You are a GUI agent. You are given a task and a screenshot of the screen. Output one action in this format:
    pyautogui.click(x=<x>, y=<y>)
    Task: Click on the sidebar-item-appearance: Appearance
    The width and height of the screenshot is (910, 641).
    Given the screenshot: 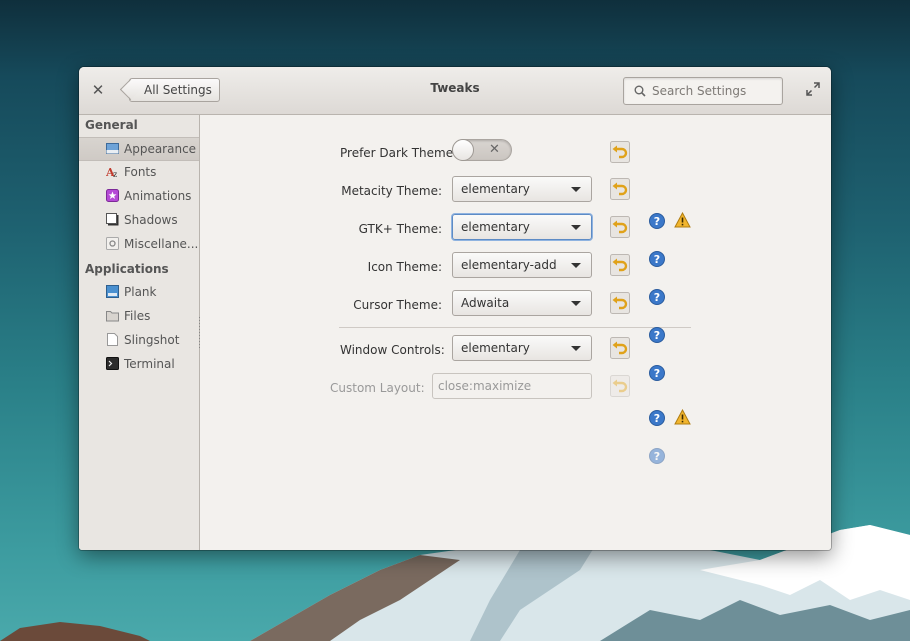 What is the action you would take?
    pyautogui.click(x=139, y=149)
    